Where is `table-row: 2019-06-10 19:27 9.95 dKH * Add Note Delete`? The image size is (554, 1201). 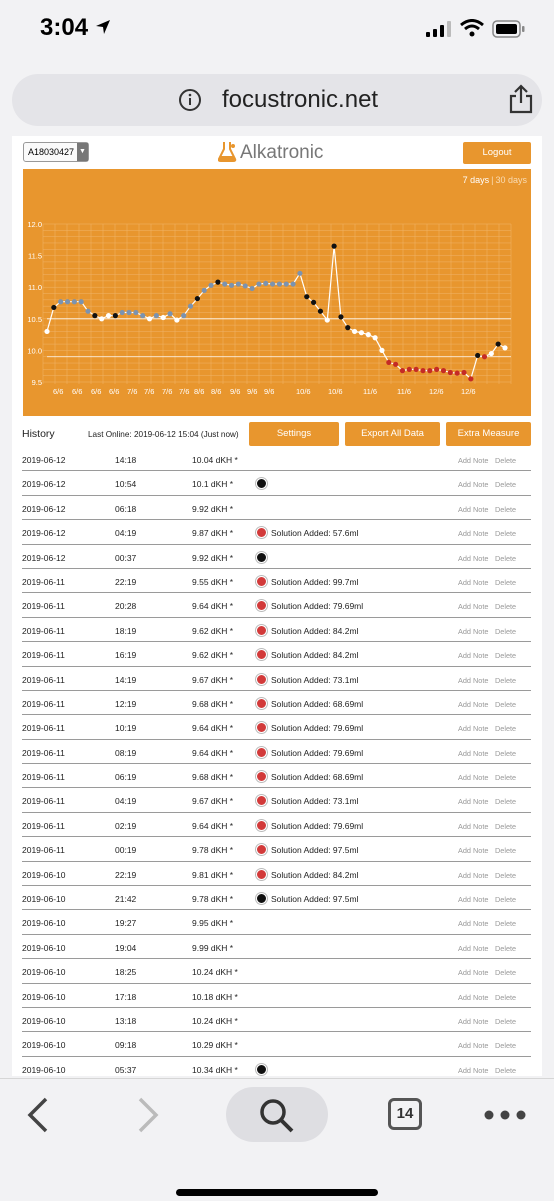
table-row: 2019-06-10 19:27 9.95 dKH * Add Note Delete is located at coordinates (276, 922).